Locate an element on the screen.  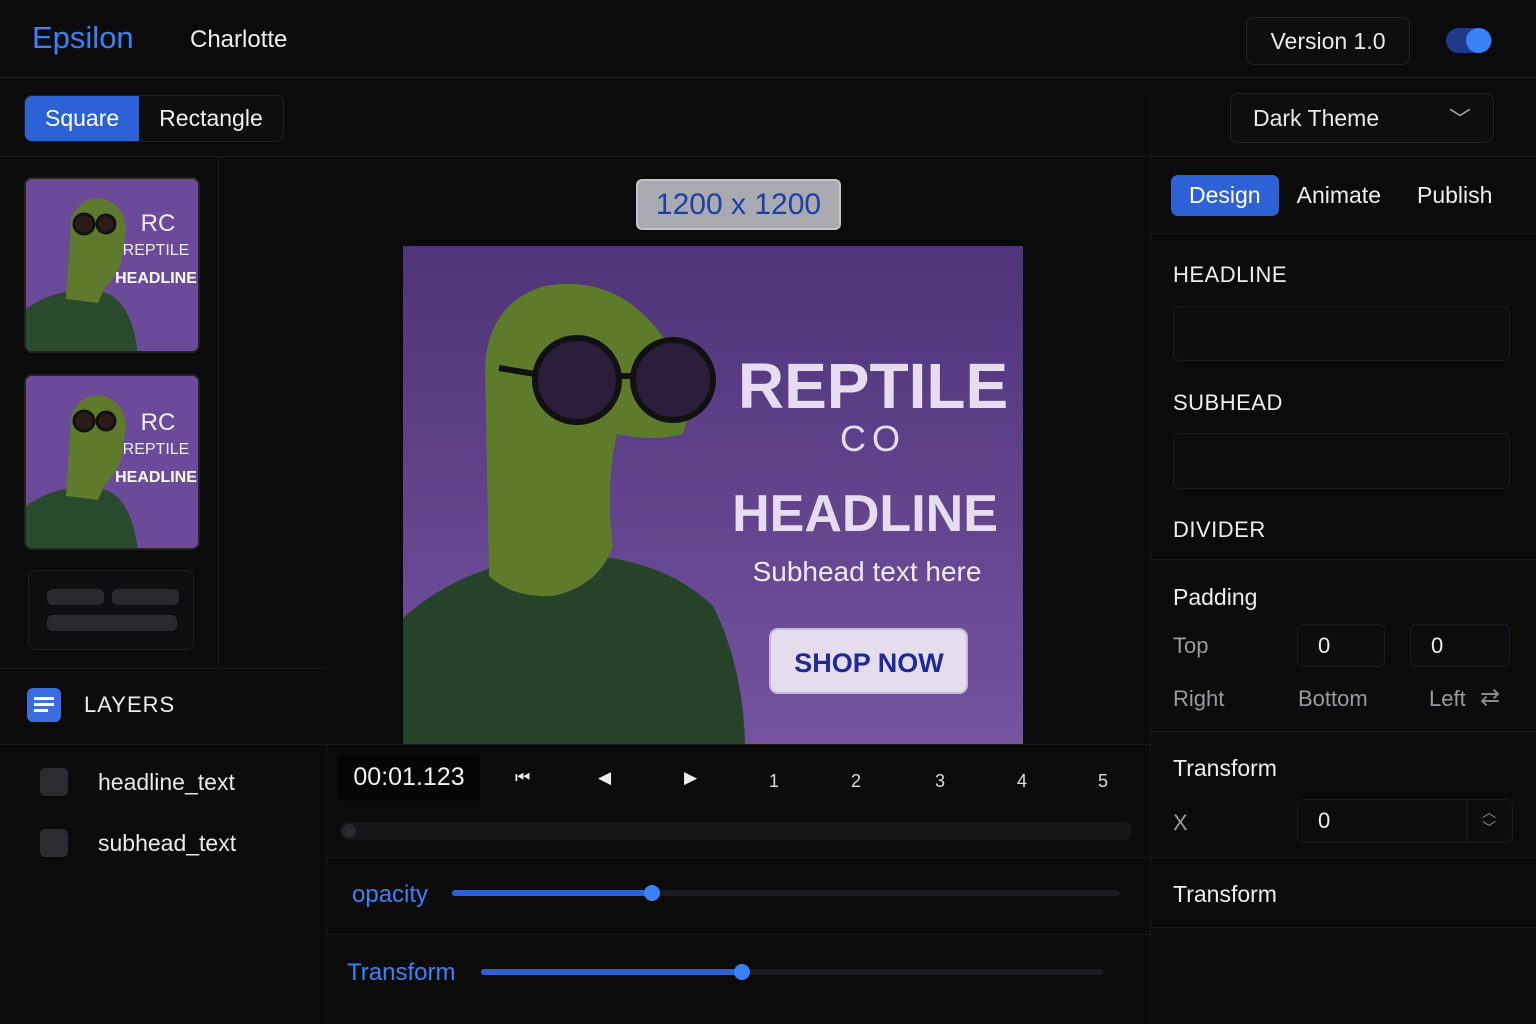
padding-right-label: Right is located at coordinates (1199, 698).